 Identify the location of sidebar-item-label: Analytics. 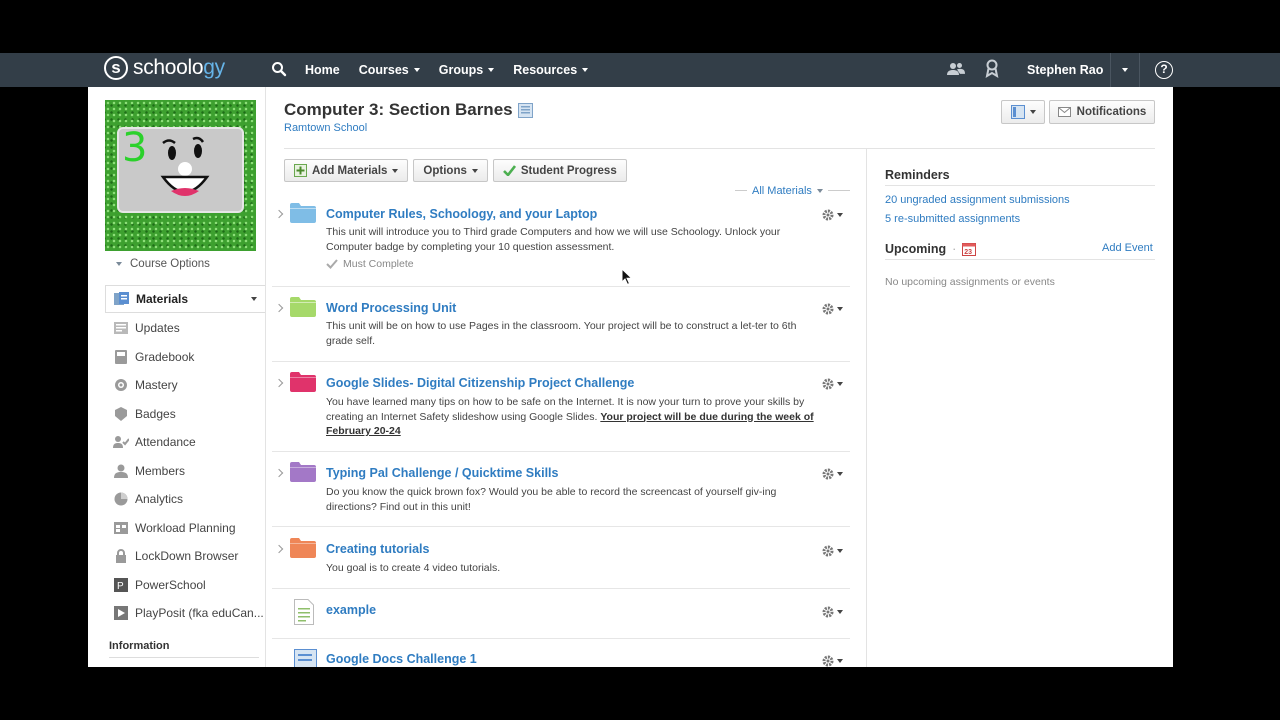
(159, 499).